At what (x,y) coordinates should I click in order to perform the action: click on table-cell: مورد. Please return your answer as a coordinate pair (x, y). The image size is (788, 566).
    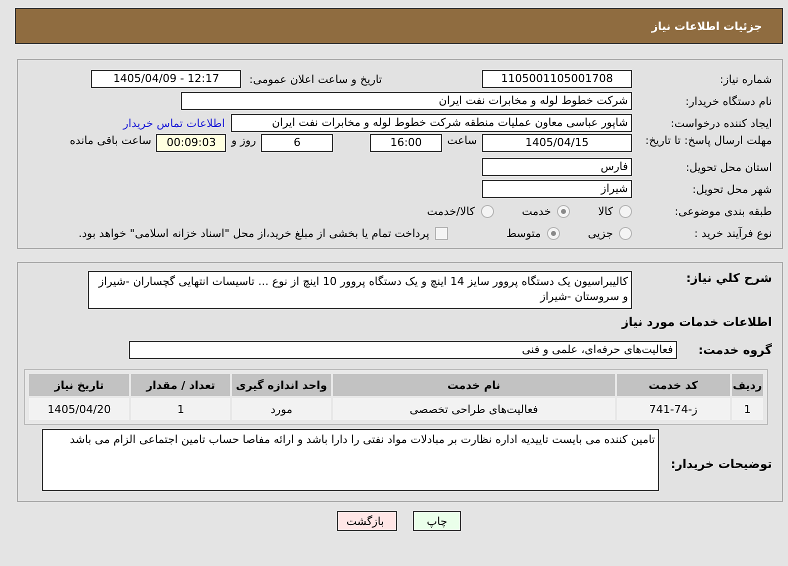
    Looking at the image, I should click on (281, 409).